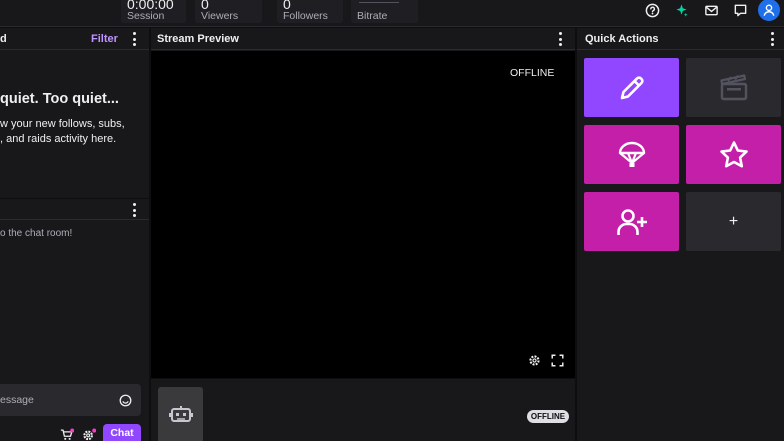  Describe the element at coordinates (150, 4) in the screenshot. I see `session-value: 0:00:00` at that location.